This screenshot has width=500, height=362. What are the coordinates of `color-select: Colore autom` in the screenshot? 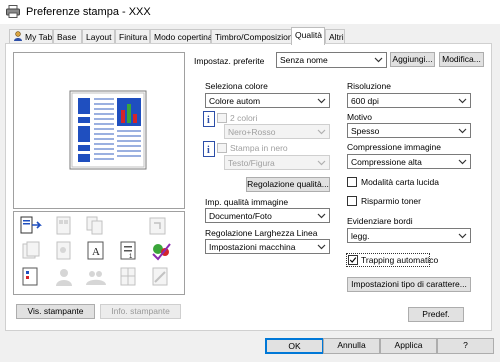 It's located at (267, 100).